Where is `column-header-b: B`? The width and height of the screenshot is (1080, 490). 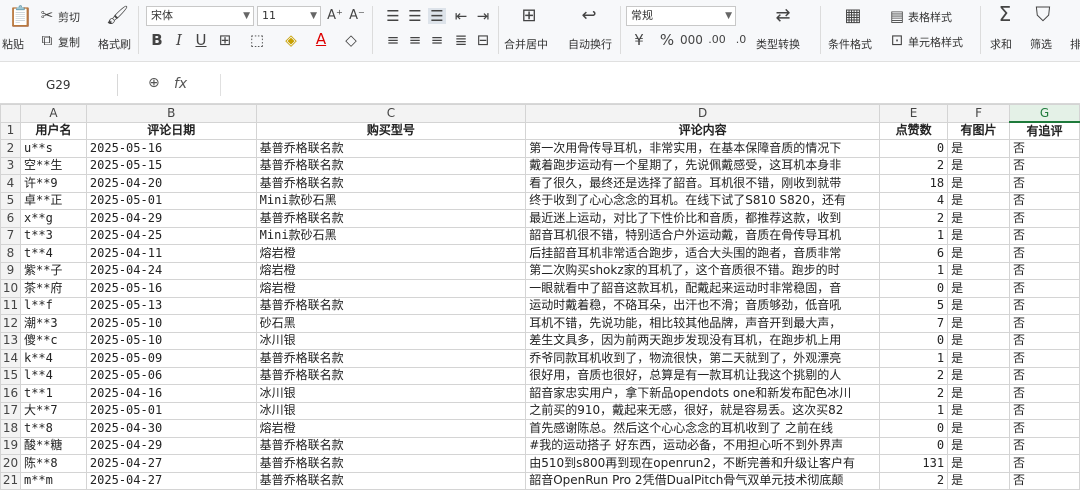
column-header-b: B is located at coordinates (171, 113).